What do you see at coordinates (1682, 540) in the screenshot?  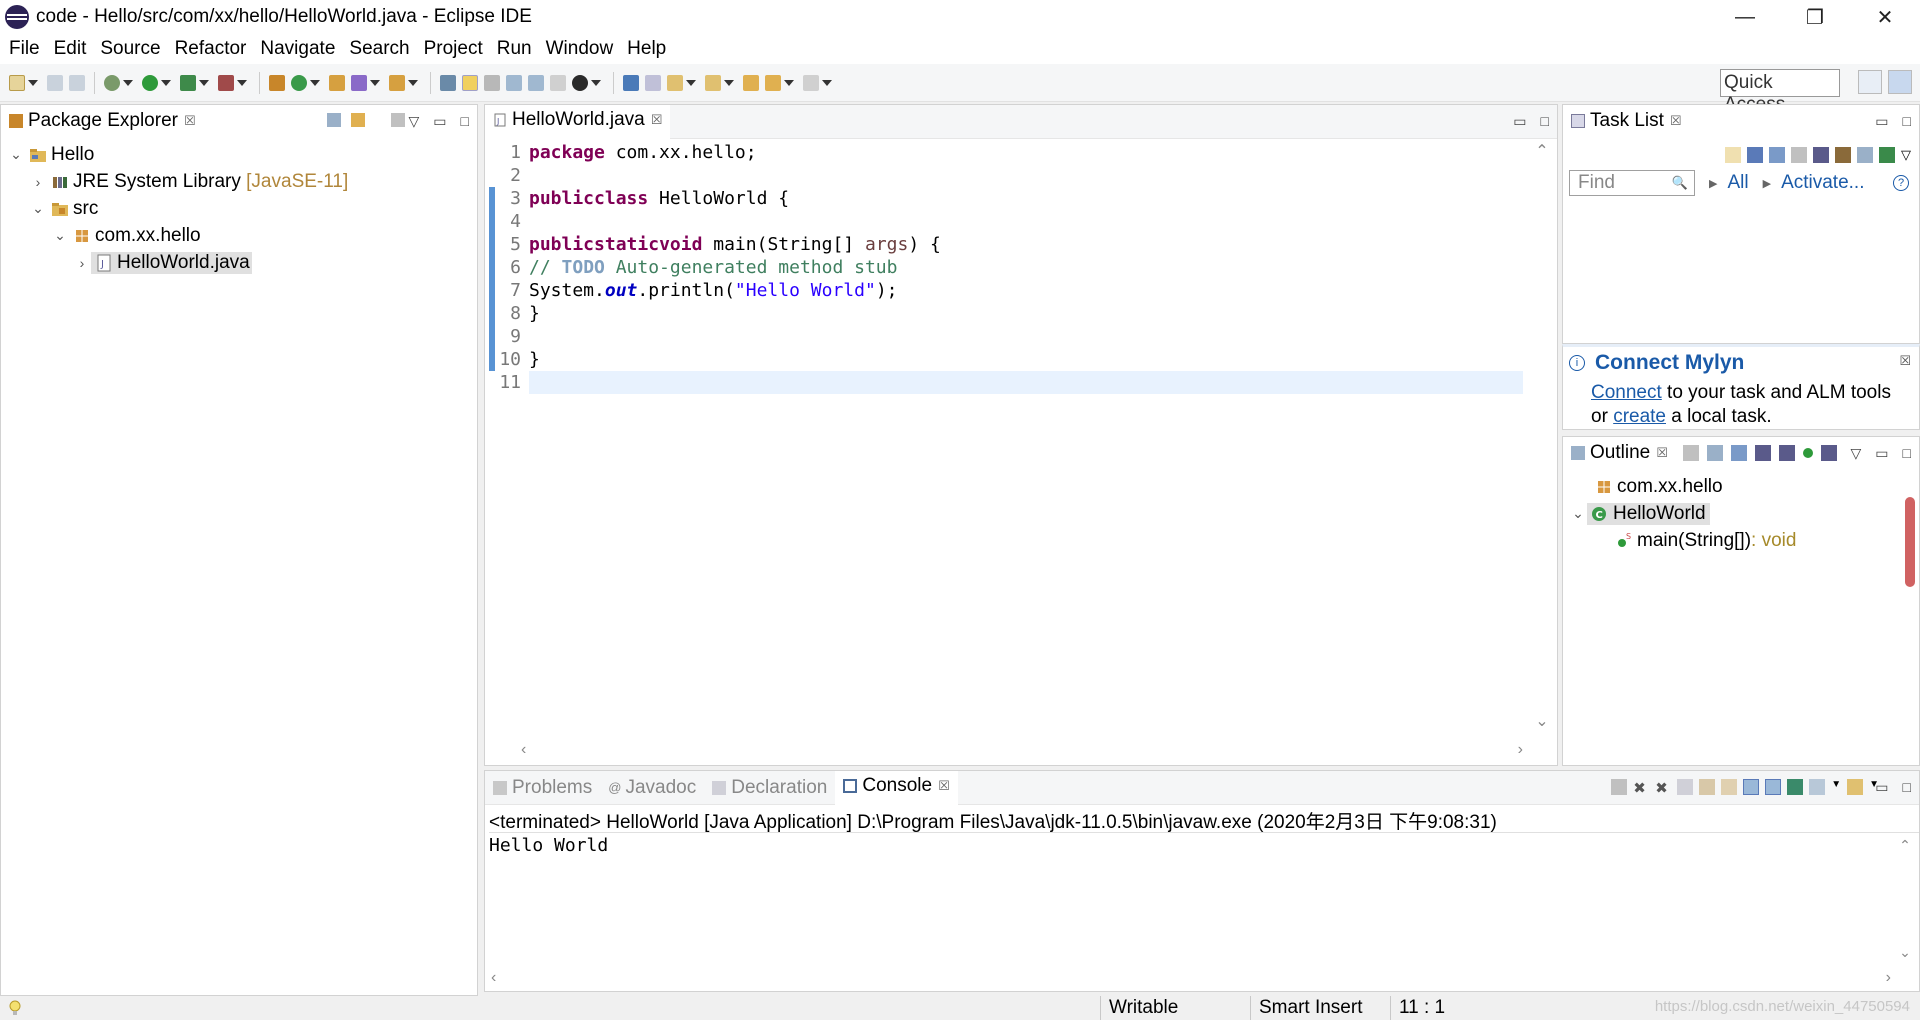 I see `outline-item-method: S main(String[]) : void` at bounding box center [1682, 540].